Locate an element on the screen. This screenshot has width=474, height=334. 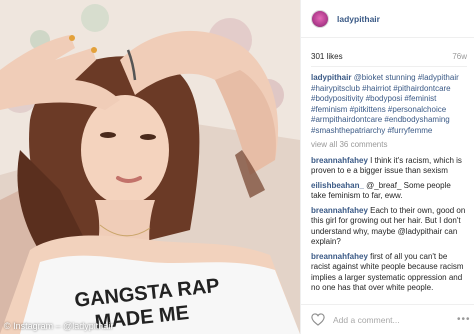
more-options-icon: ••• is located at coordinates (464, 319).